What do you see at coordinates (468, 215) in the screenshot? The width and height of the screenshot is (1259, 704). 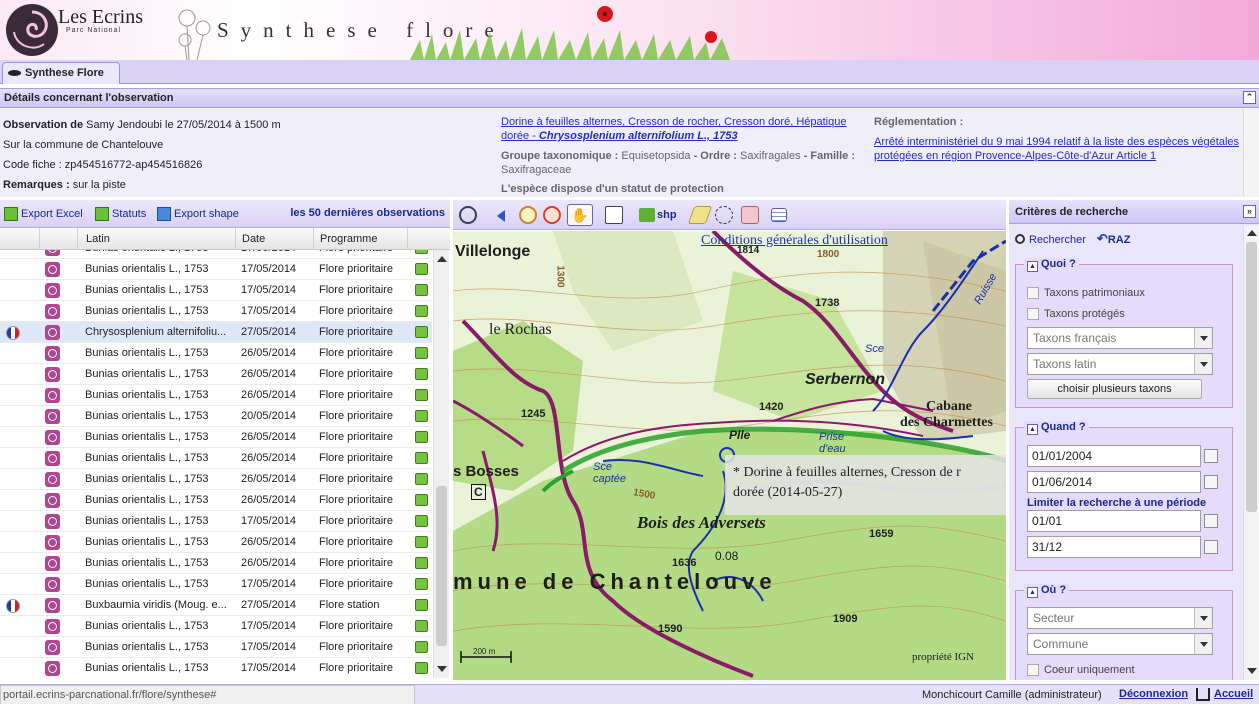 I see `zoom-extent-icon` at bounding box center [468, 215].